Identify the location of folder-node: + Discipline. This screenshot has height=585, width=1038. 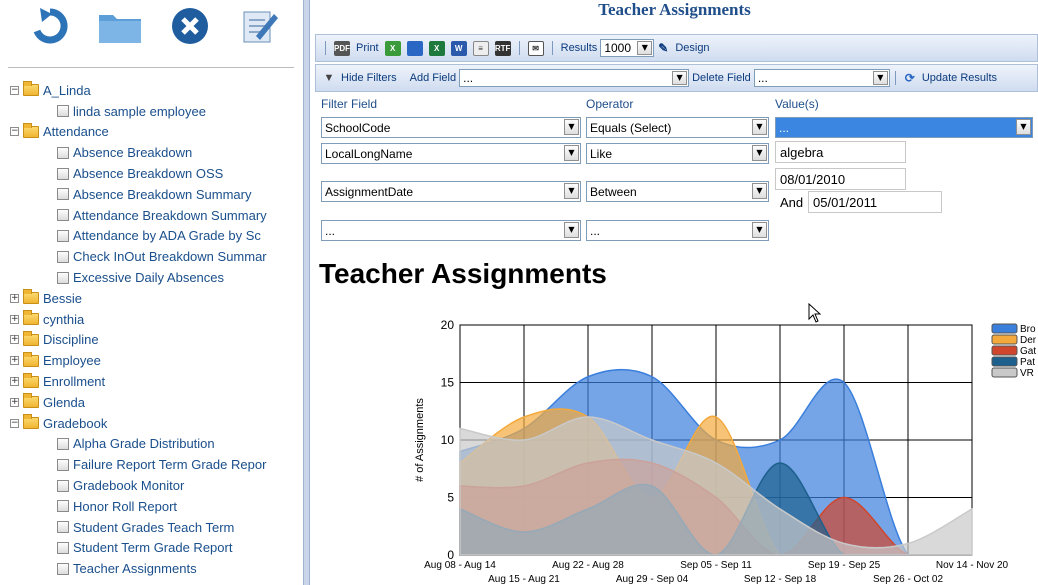
(138, 340).